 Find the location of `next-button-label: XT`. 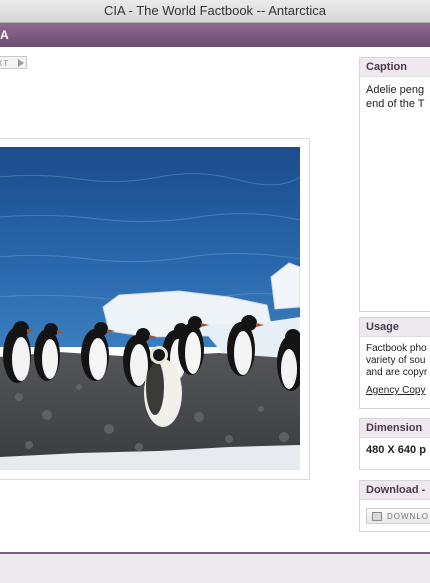

next-button-label: XT is located at coordinates (5, 63).